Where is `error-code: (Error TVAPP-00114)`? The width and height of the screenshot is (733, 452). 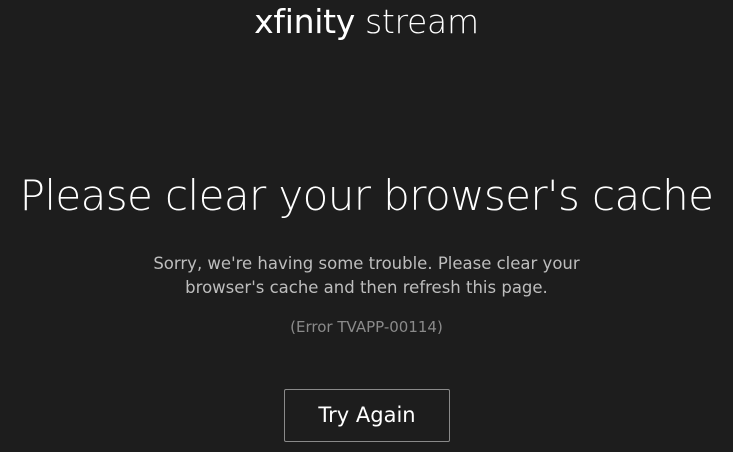 error-code: (Error TVAPP-00114) is located at coordinates (366, 327).